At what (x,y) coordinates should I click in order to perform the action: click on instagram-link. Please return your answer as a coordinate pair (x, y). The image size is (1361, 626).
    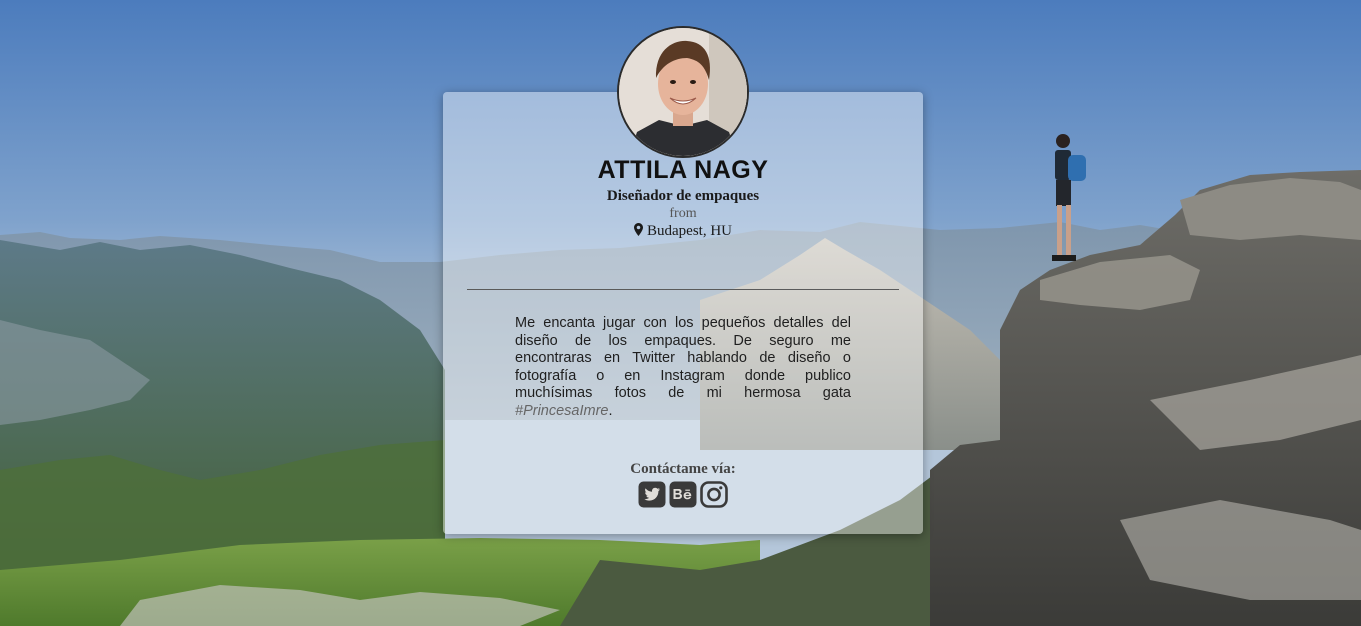
    Looking at the image, I should click on (714, 494).